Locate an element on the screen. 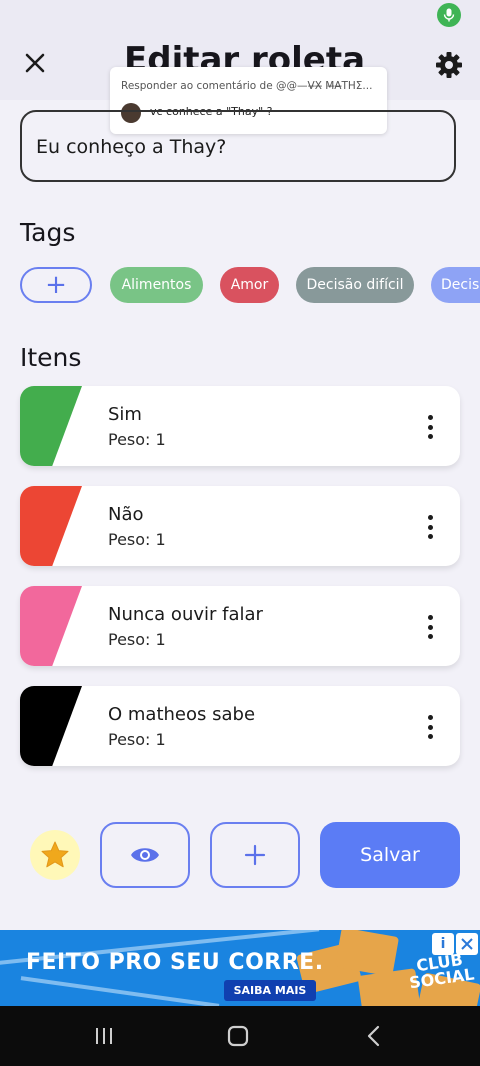 The image size is (480, 1066). plus-icon is located at coordinates (255, 855).